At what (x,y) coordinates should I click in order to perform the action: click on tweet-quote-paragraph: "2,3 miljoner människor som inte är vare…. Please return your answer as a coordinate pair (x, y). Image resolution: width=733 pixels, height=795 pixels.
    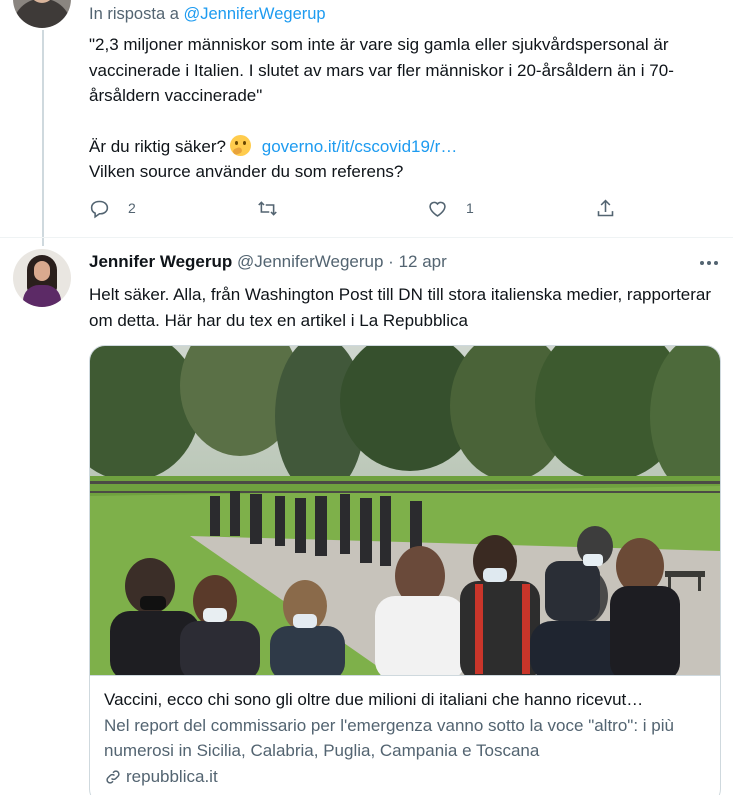
    Looking at the image, I should click on (381, 70).